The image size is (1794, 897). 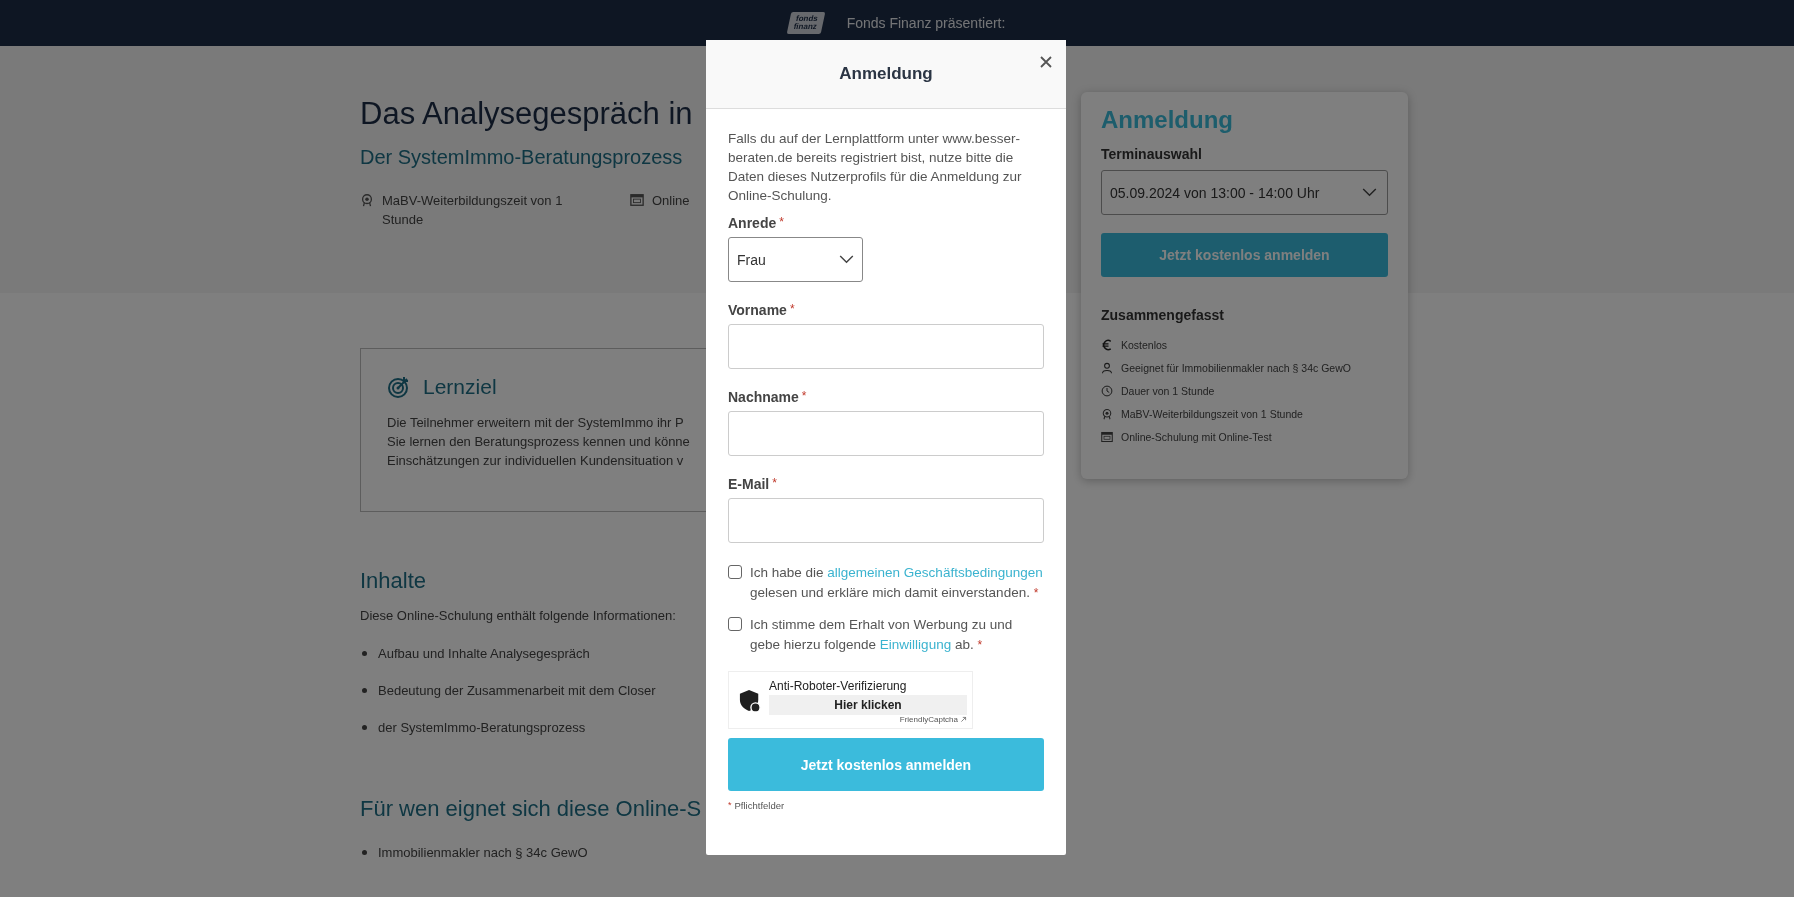 What do you see at coordinates (928, 719) in the screenshot?
I see `captcha-brand-link: FriendlyCaptcha` at bounding box center [928, 719].